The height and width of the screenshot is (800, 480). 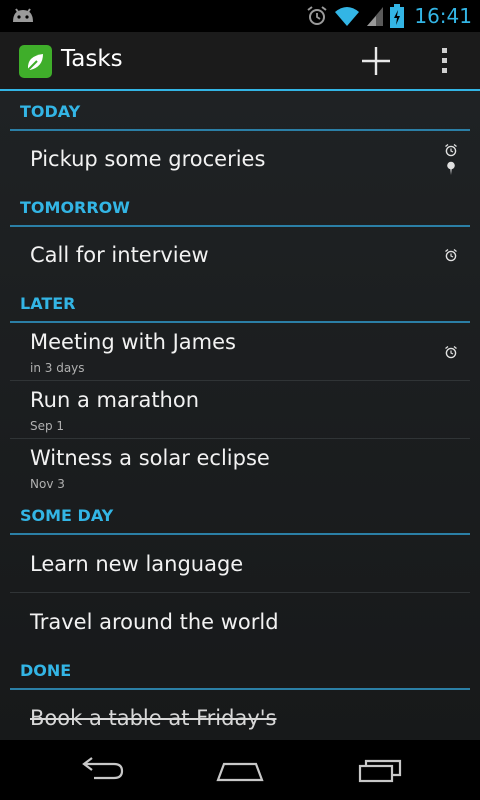 What do you see at coordinates (46, 670) in the screenshot?
I see `section-title: DONE` at bounding box center [46, 670].